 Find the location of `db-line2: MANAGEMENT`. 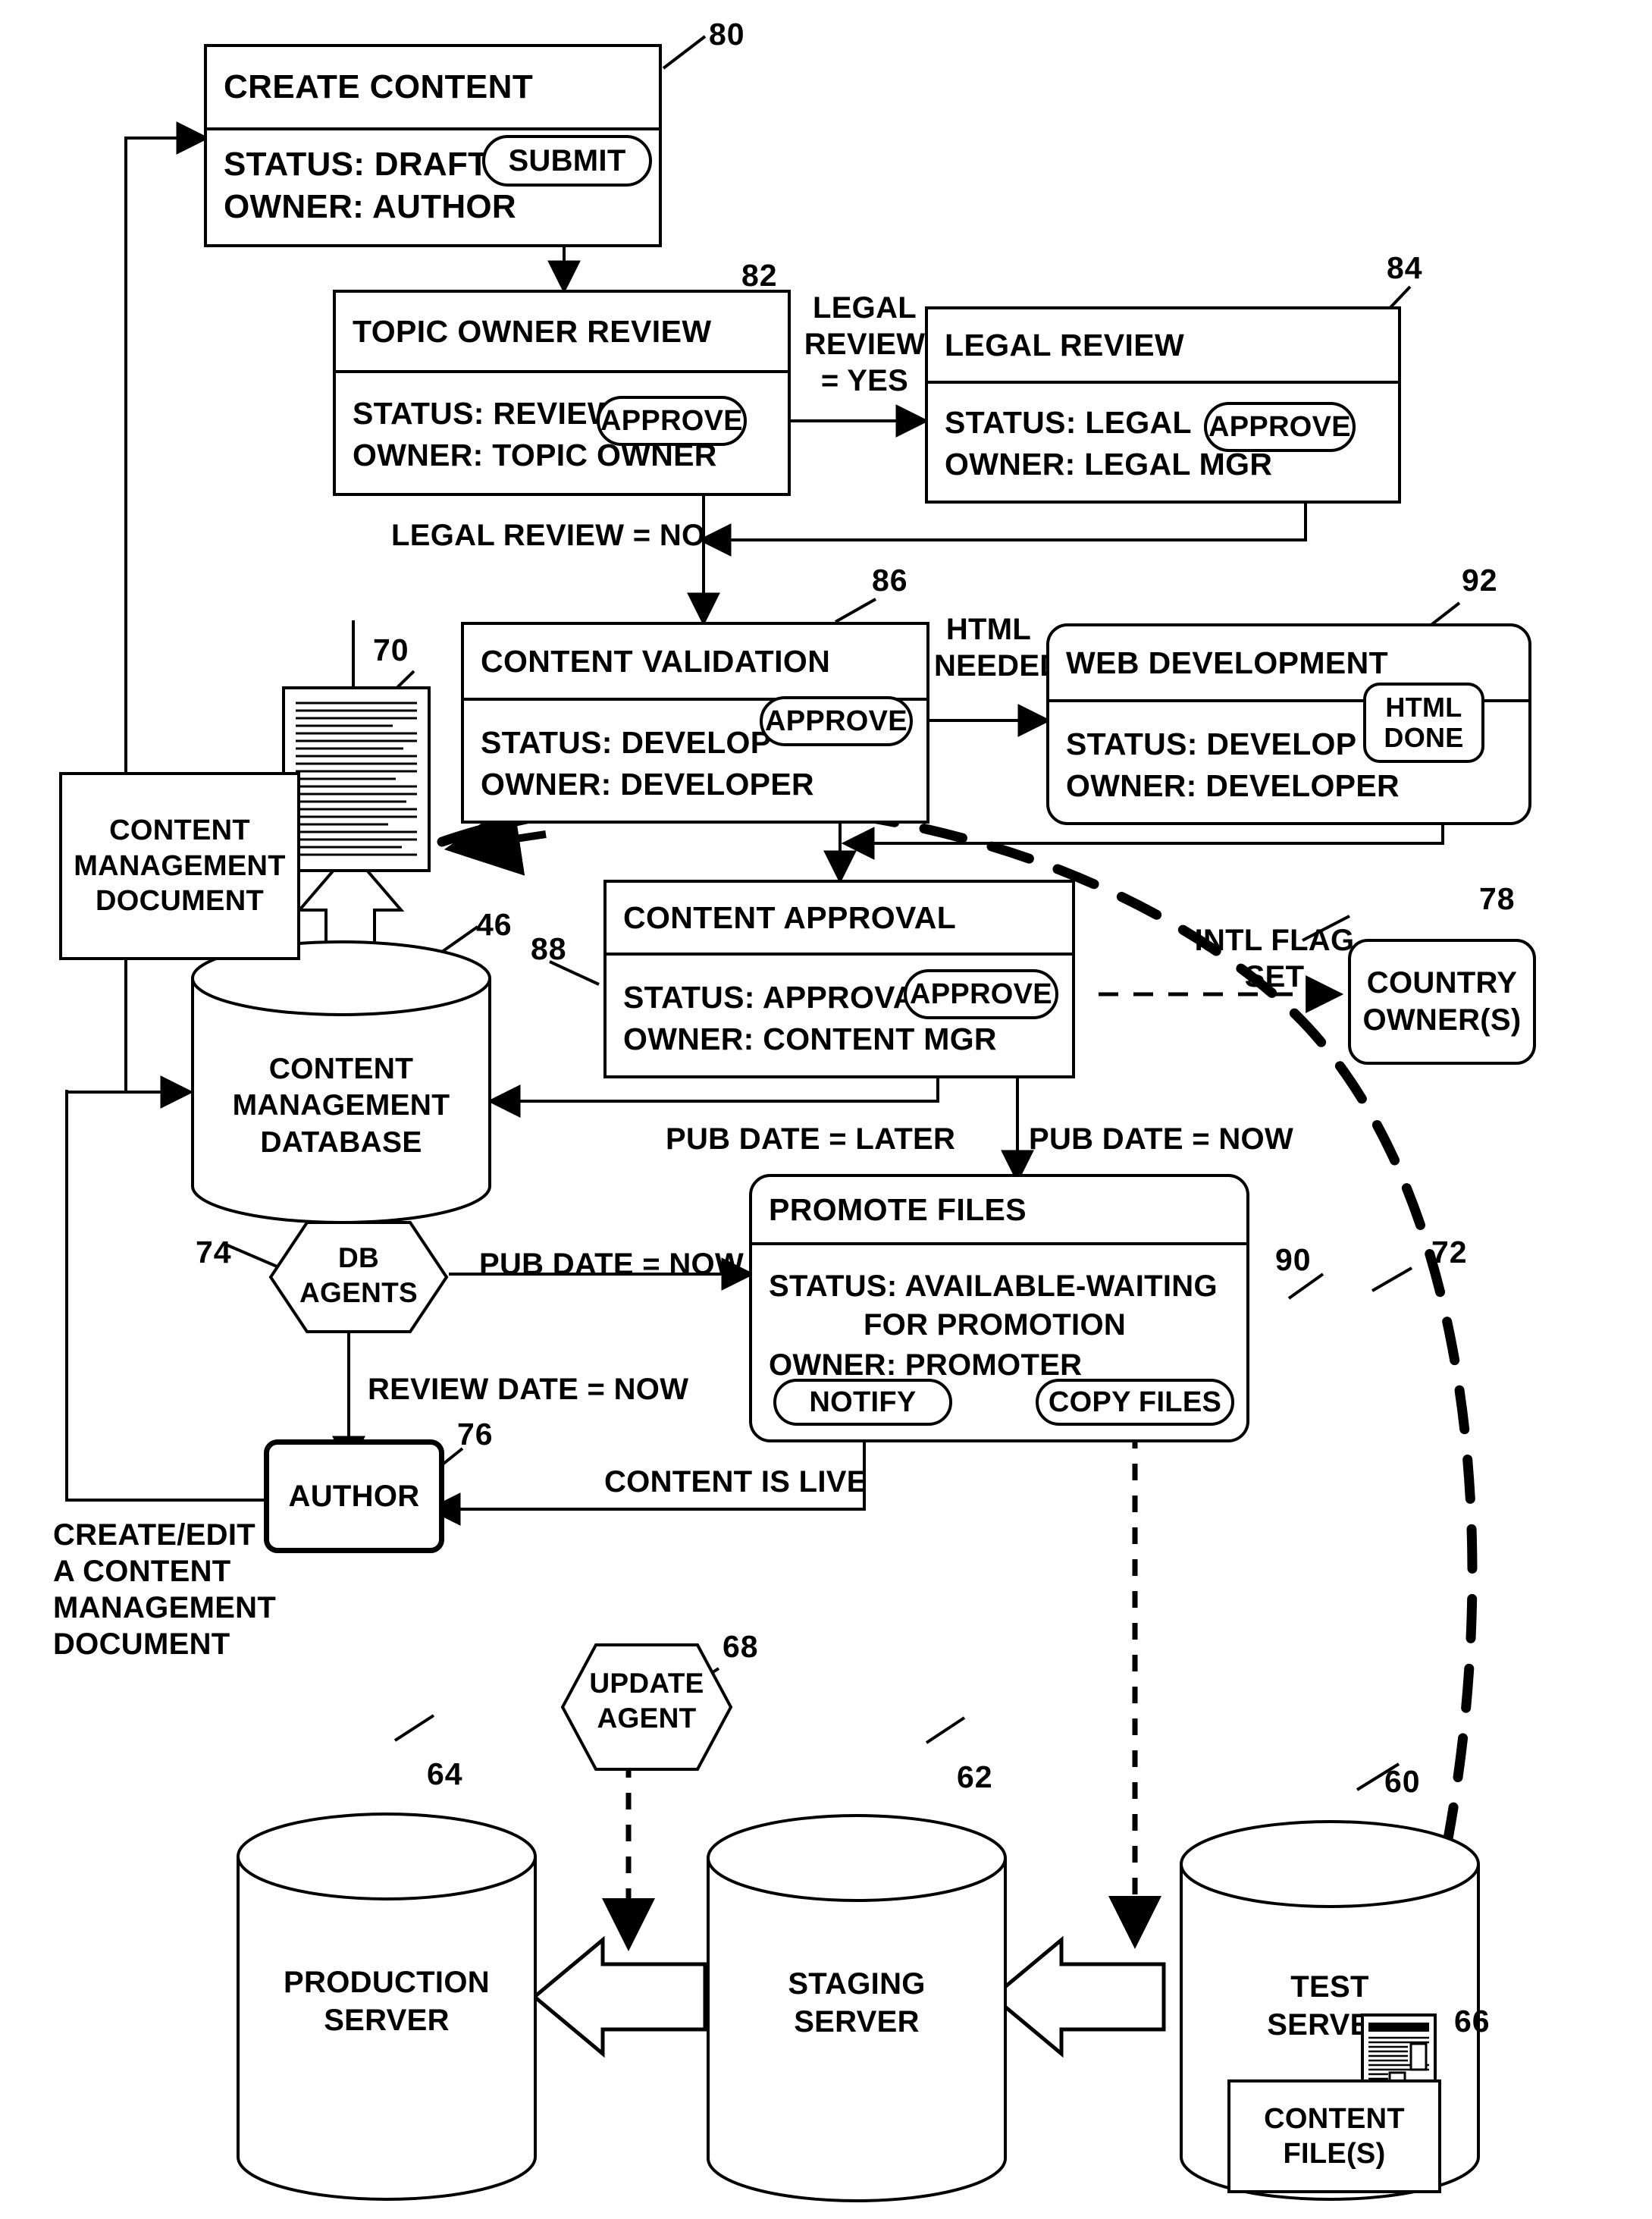

db-line2: MANAGEMENT is located at coordinates (341, 1105).